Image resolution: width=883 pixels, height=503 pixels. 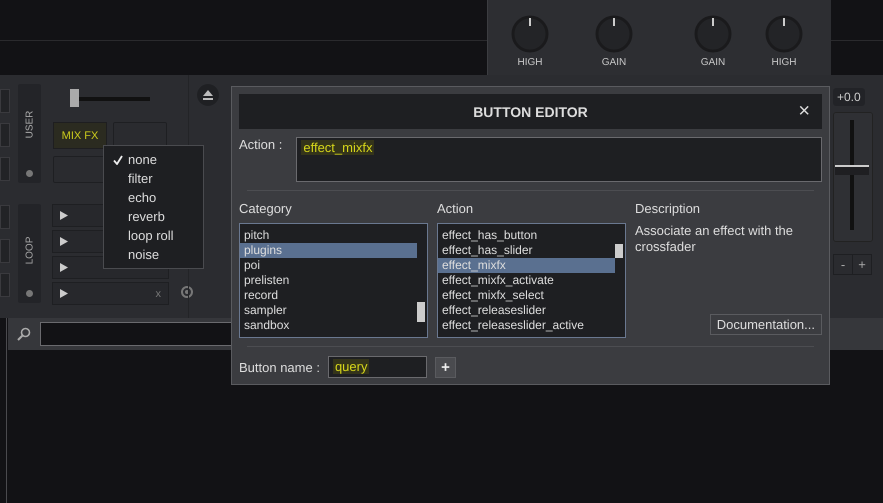 I want to click on column-heading: Action, so click(x=455, y=208).